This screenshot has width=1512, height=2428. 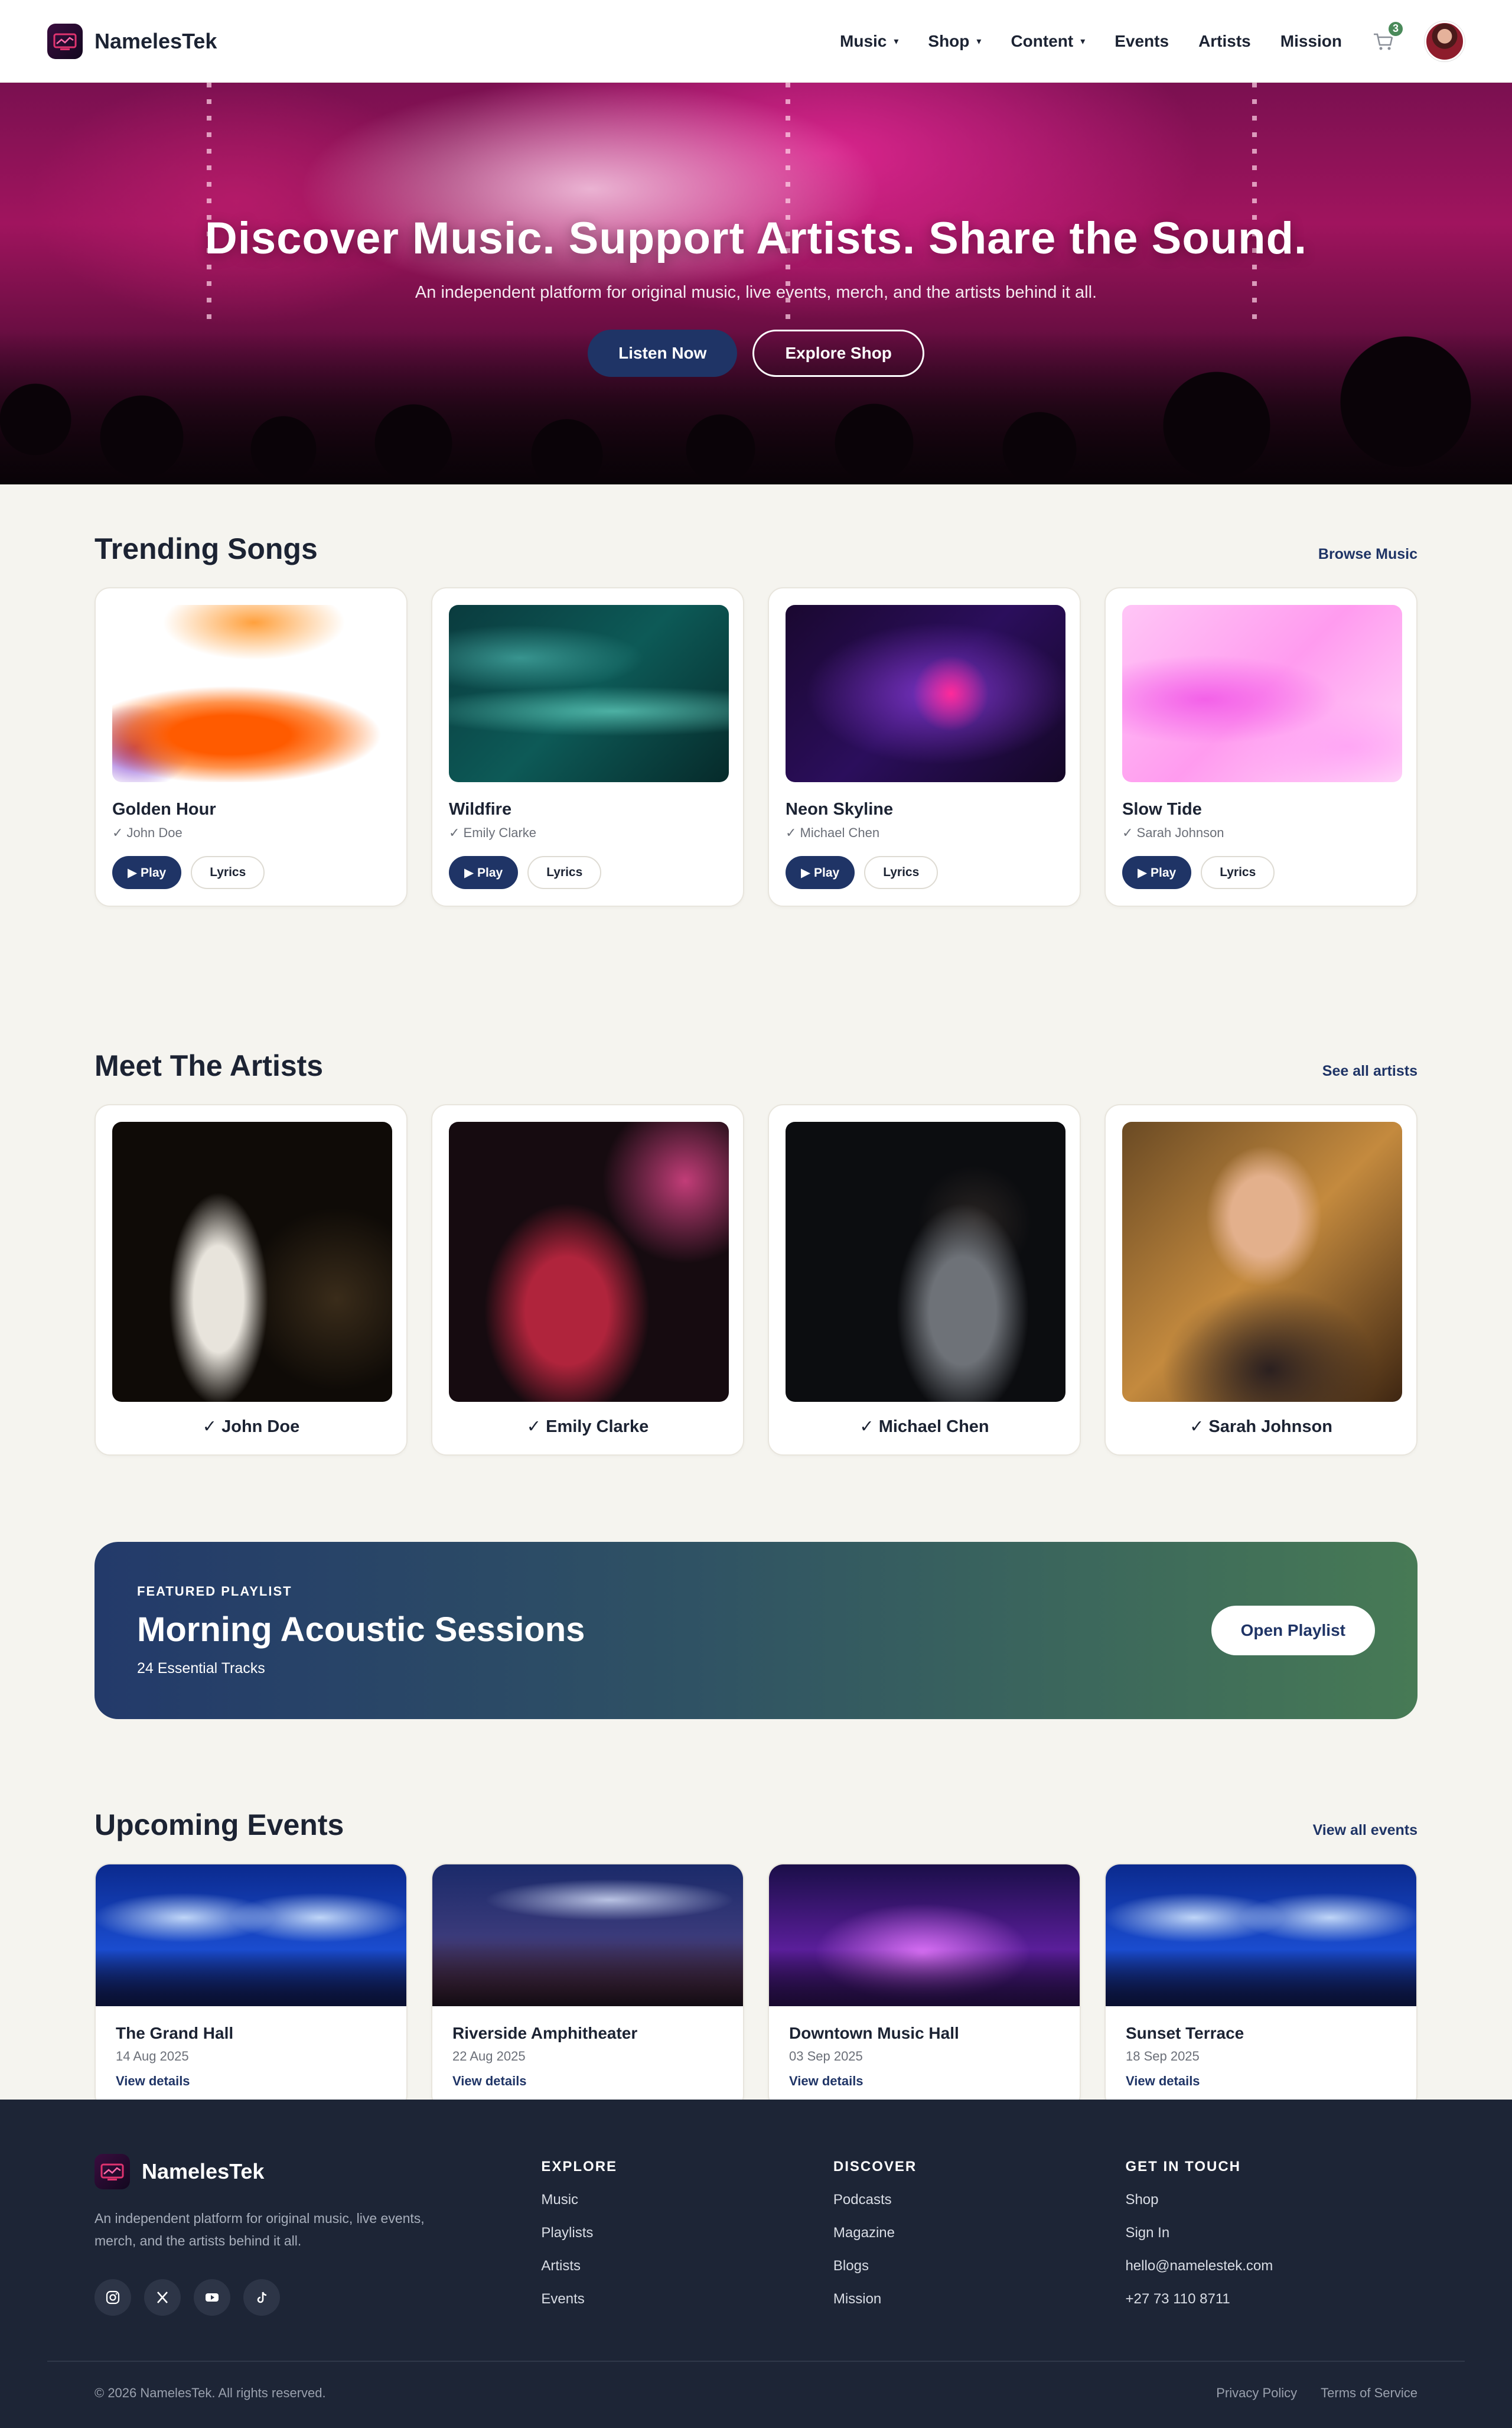 I want to click on footer-phone-link: +27 73 110 8711, so click(x=1271, y=2299).